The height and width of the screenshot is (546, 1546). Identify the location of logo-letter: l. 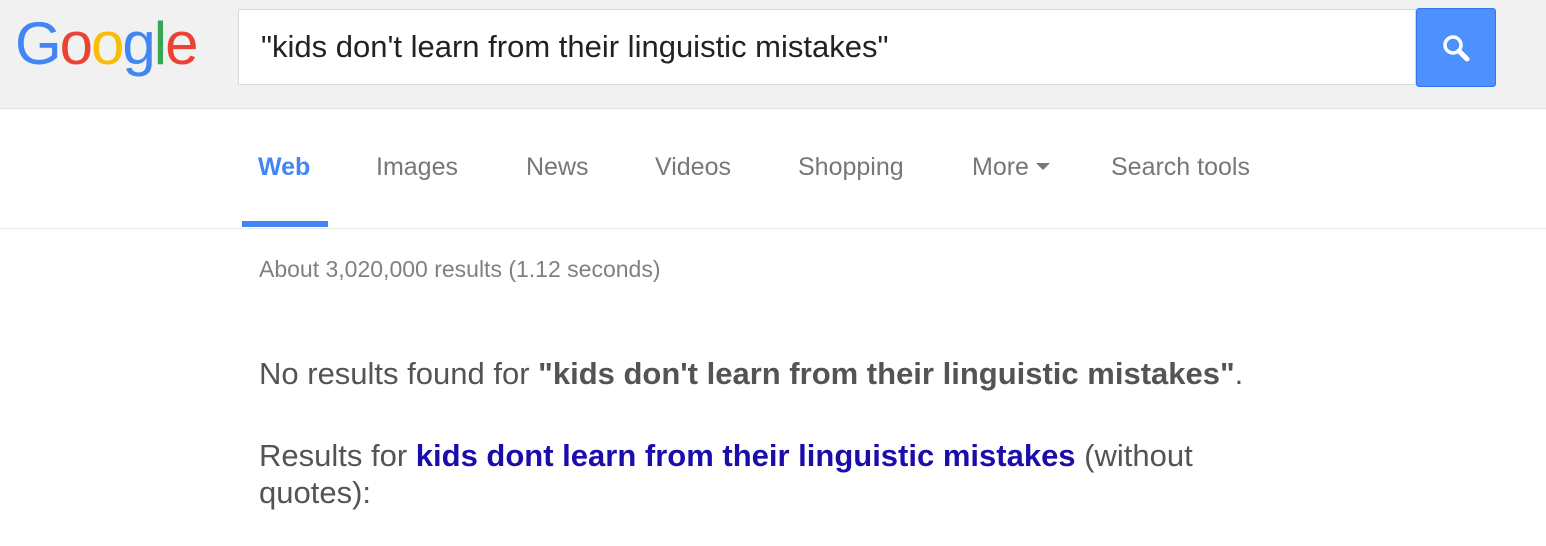
(160, 43).